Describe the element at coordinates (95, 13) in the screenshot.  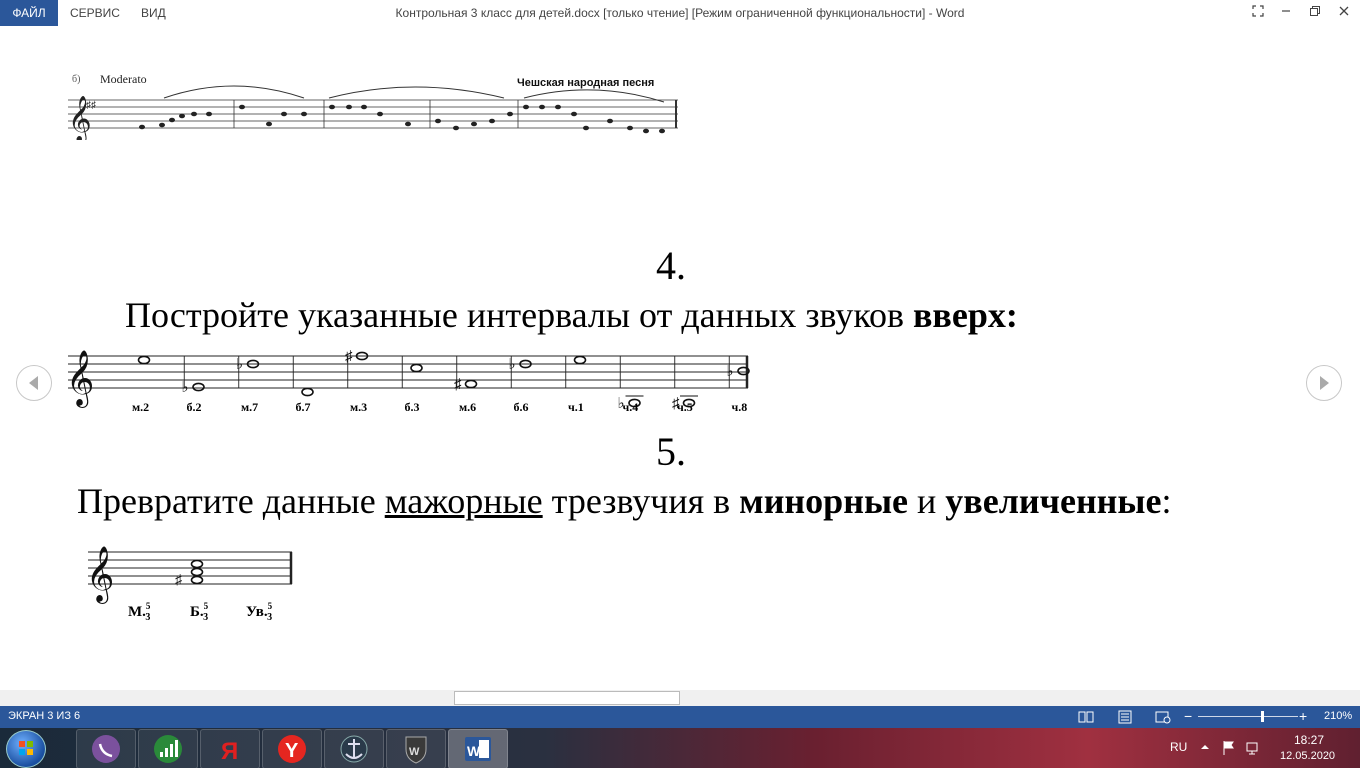
I see `menu-service: СЕРВИС` at that location.